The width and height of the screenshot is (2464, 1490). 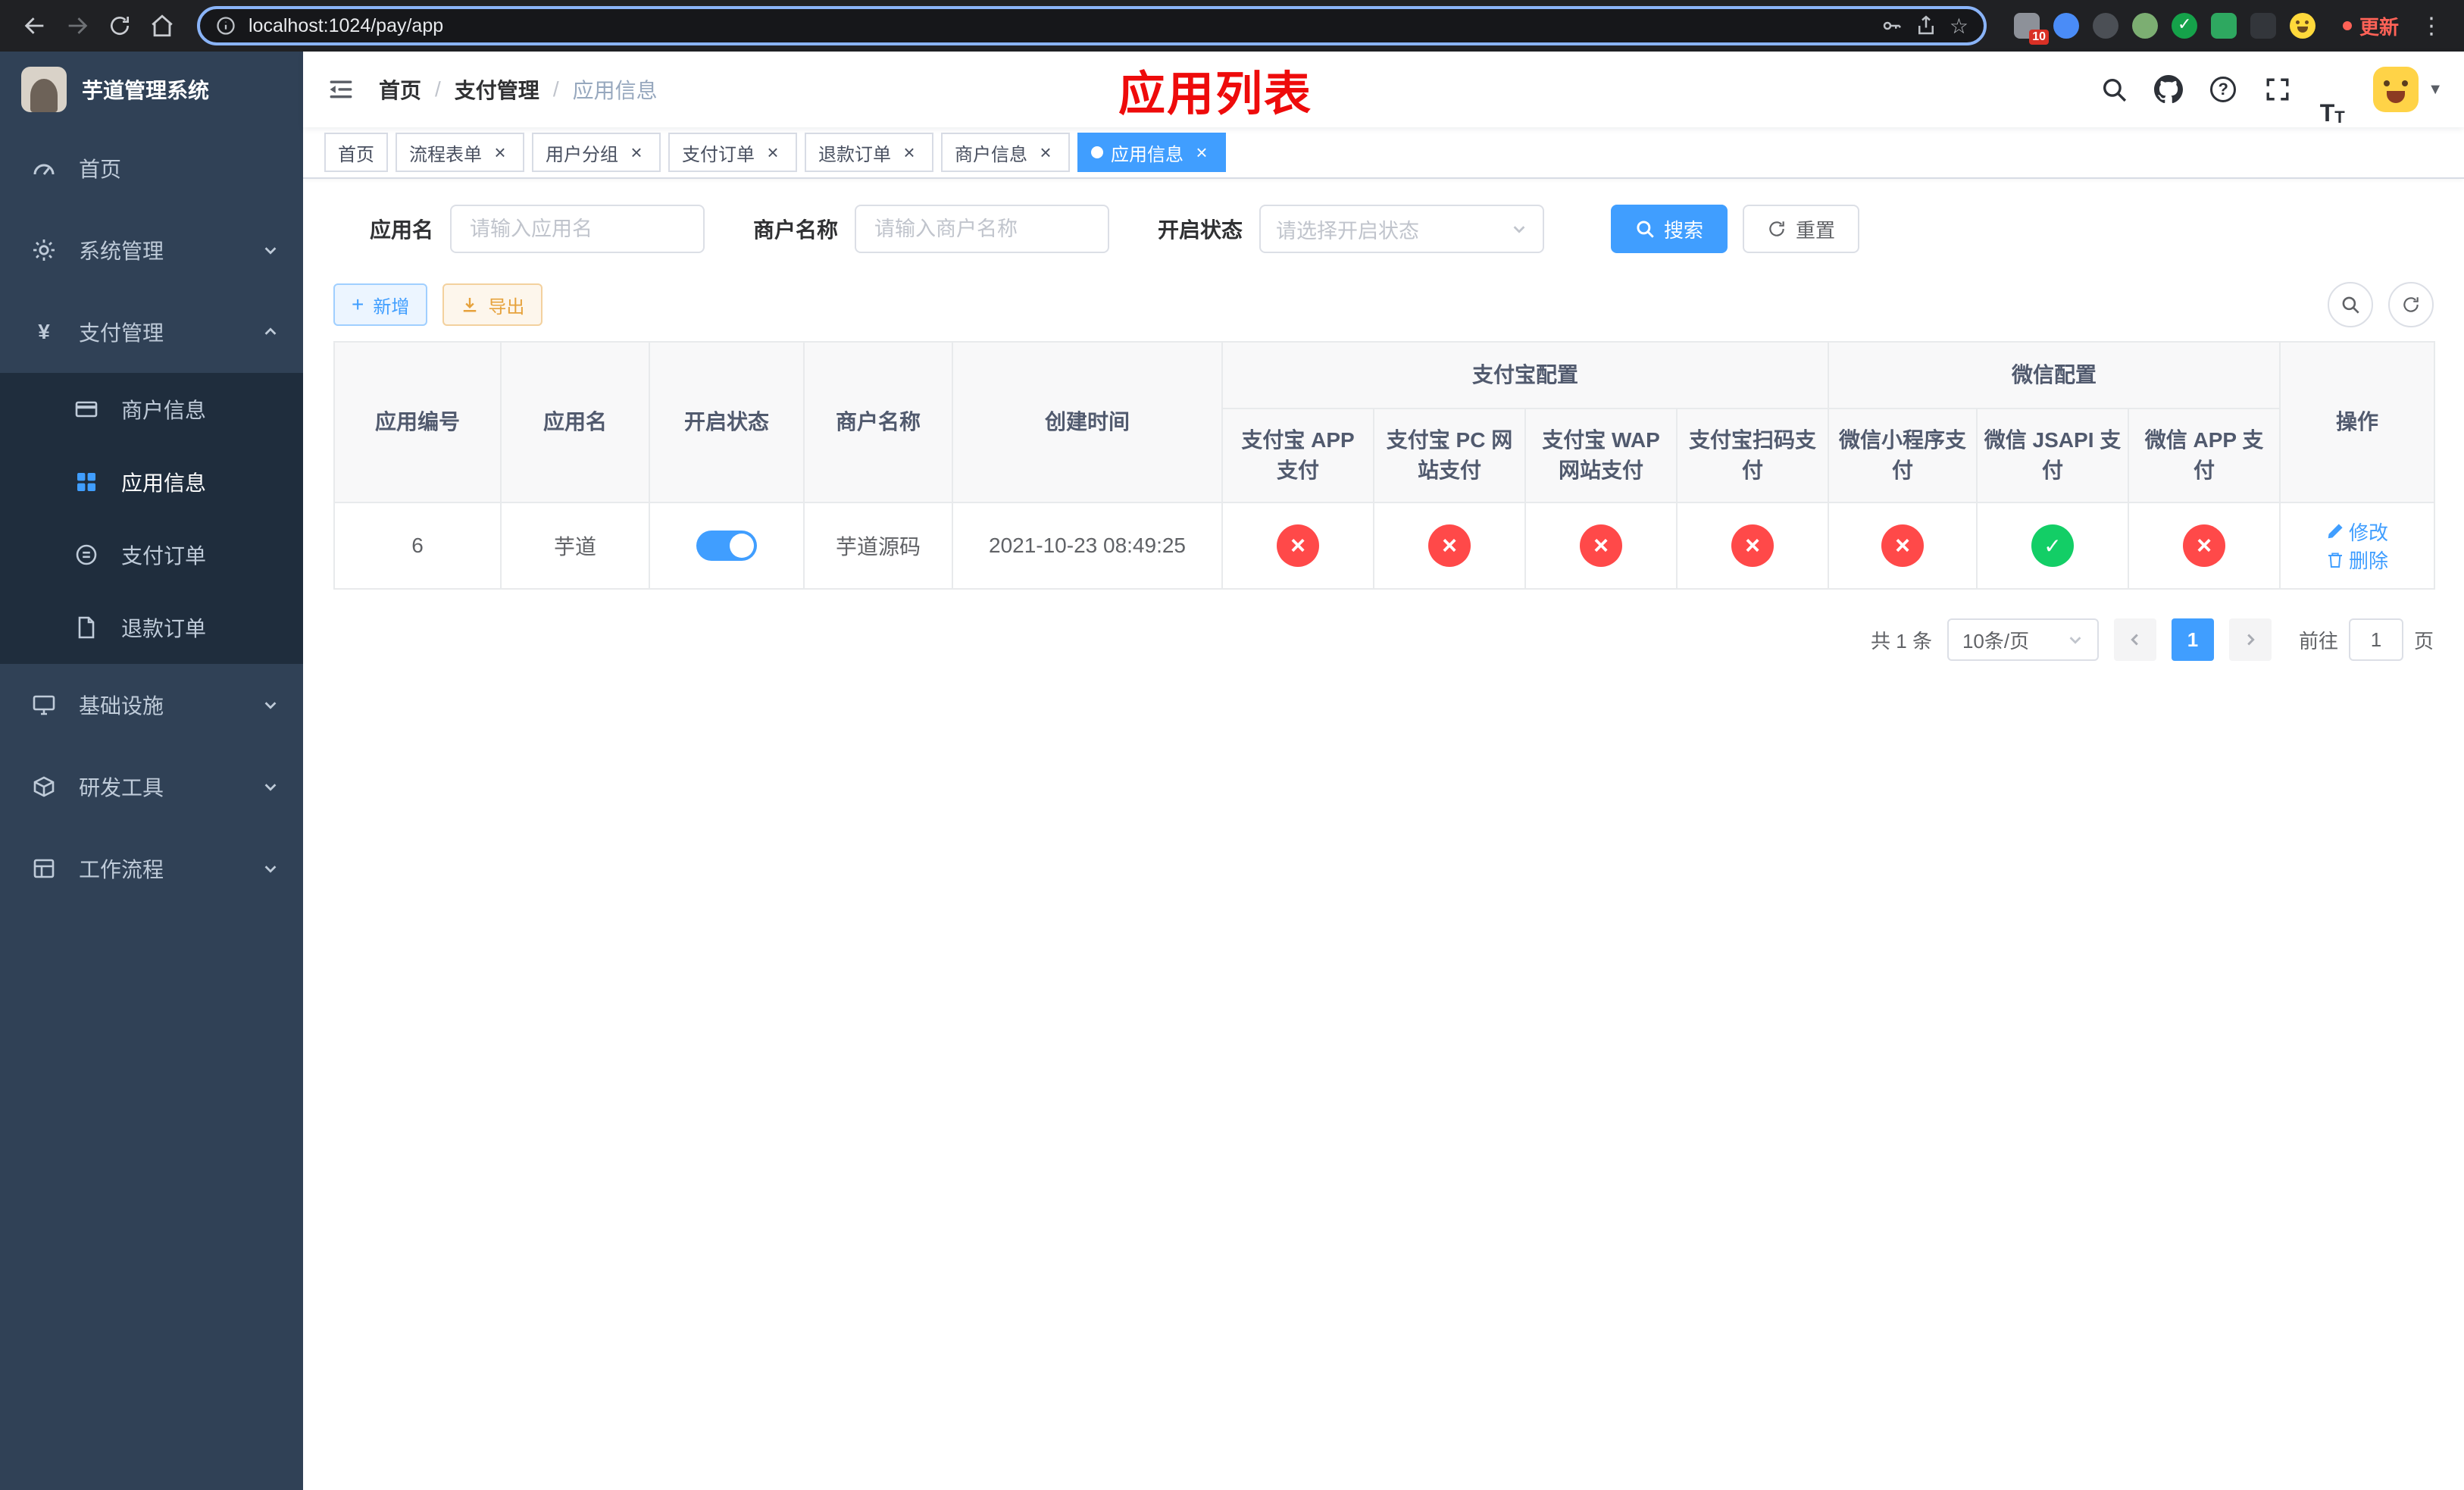 I want to click on chevron-left-icon, so click(x=2134, y=640).